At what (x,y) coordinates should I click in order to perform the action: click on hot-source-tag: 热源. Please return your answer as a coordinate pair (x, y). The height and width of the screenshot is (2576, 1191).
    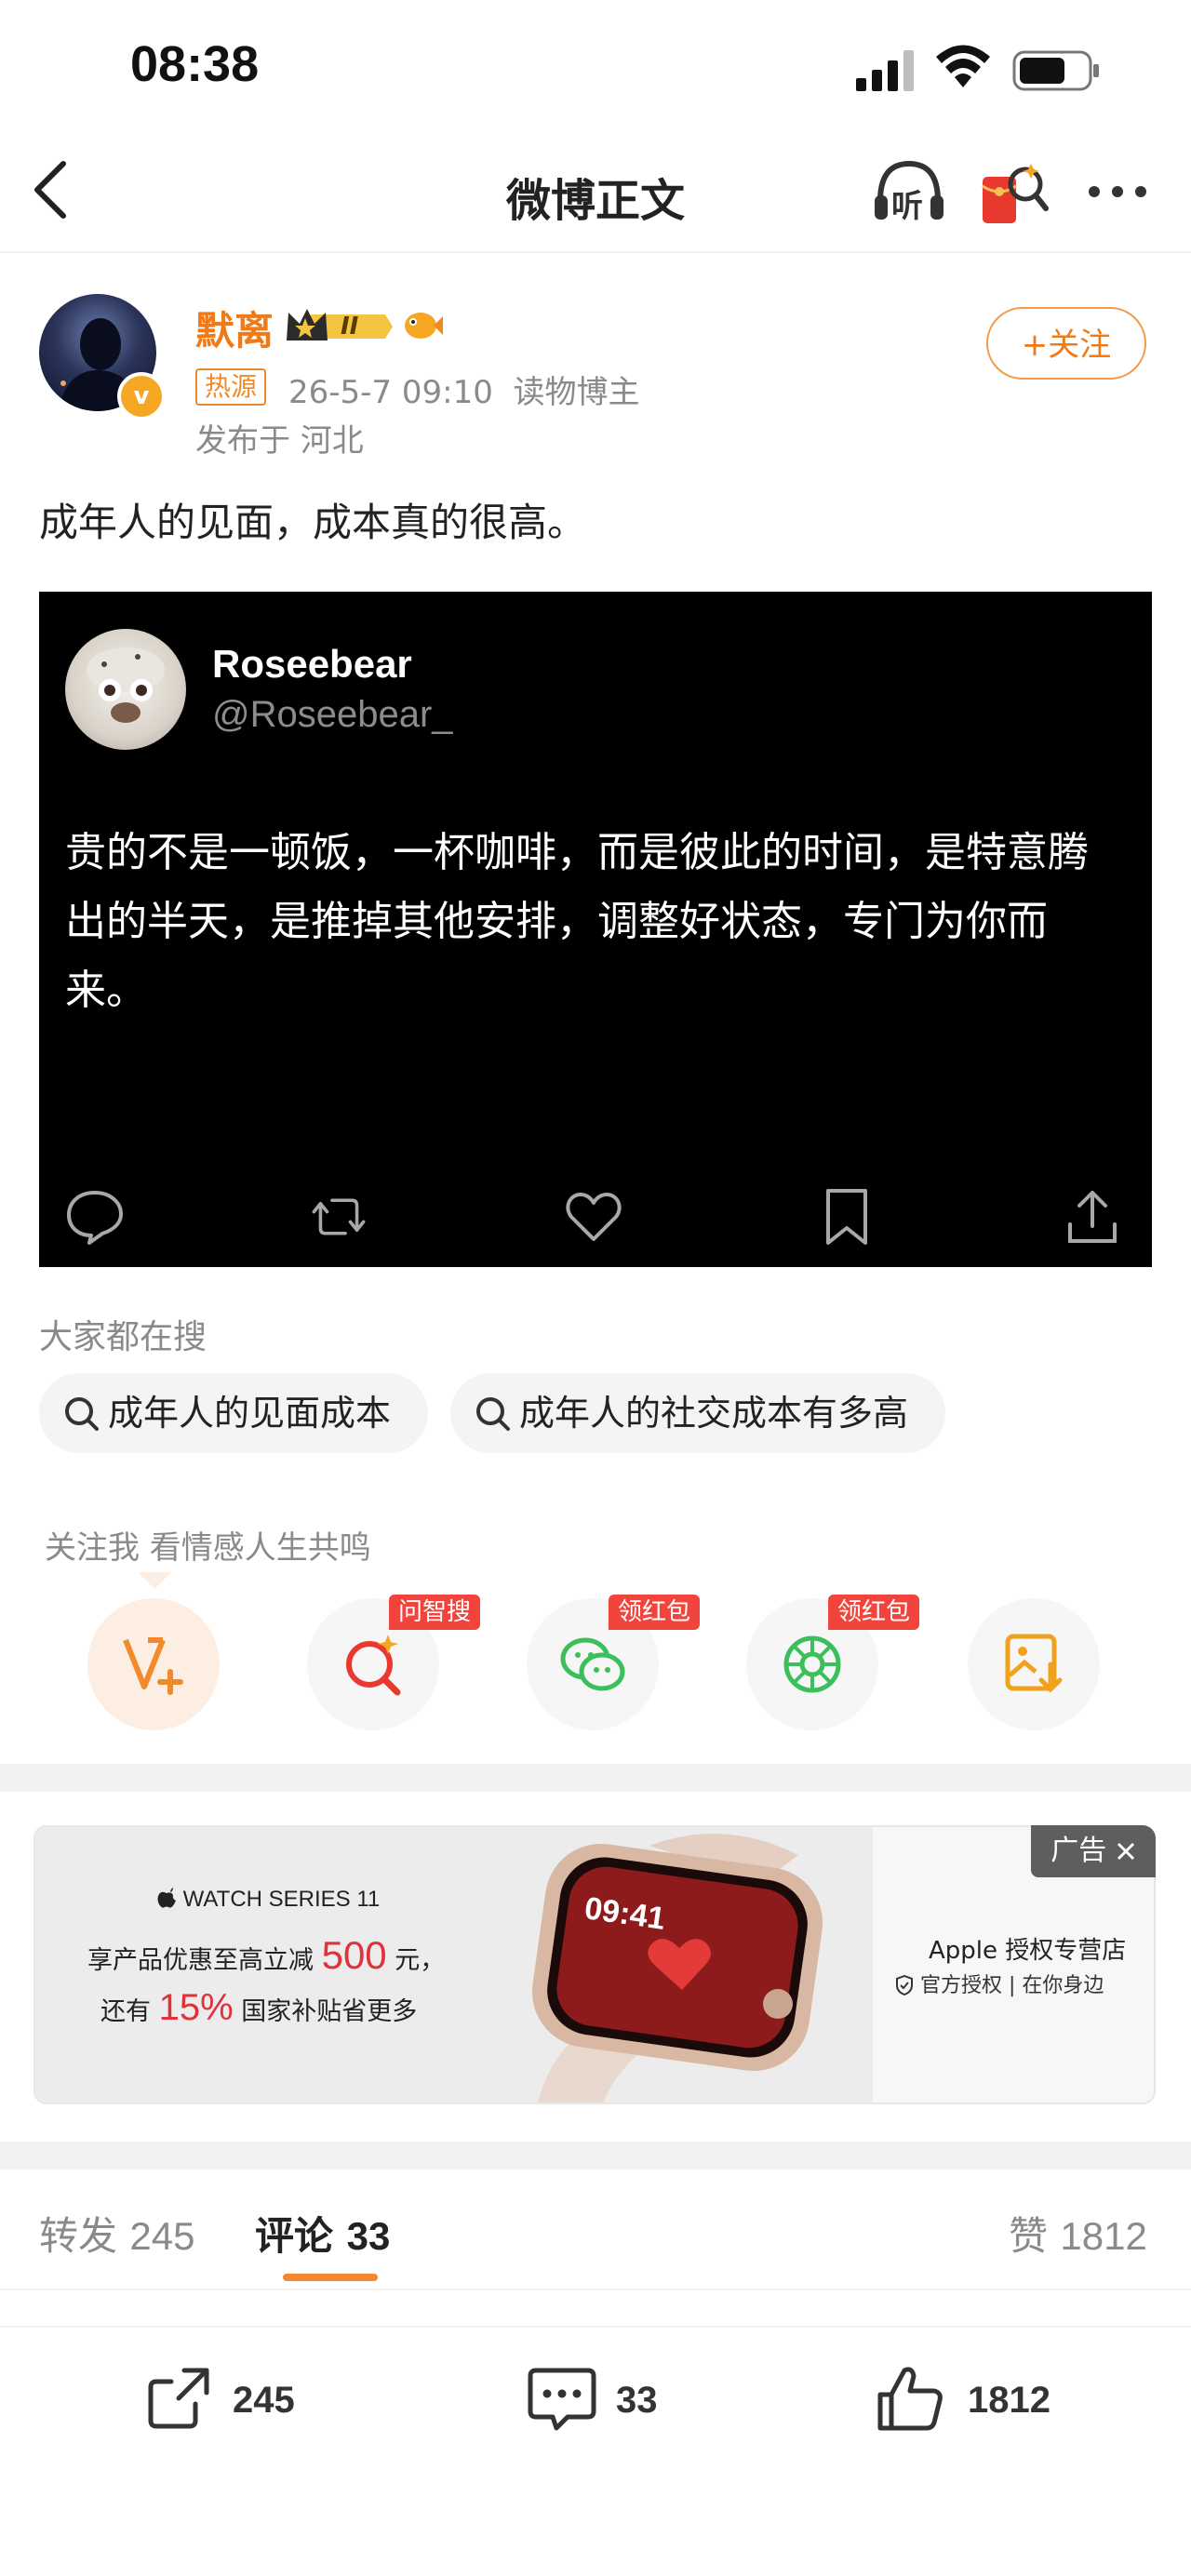
    Looking at the image, I should click on (231, 387).